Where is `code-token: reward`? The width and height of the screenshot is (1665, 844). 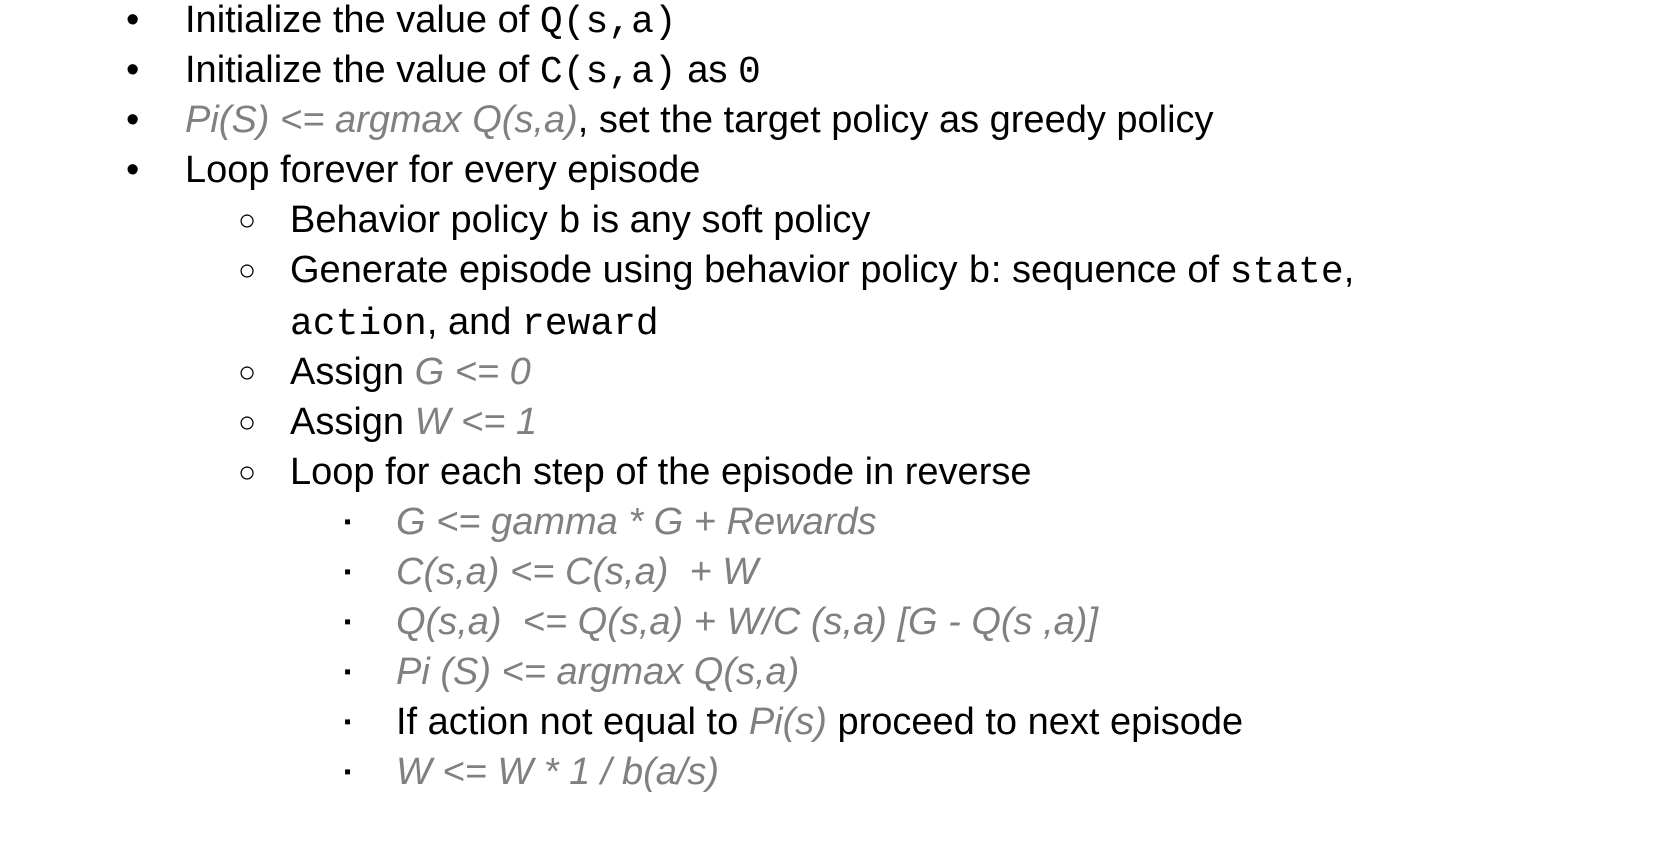
code-token: reward is located at coordinates (590, 324).